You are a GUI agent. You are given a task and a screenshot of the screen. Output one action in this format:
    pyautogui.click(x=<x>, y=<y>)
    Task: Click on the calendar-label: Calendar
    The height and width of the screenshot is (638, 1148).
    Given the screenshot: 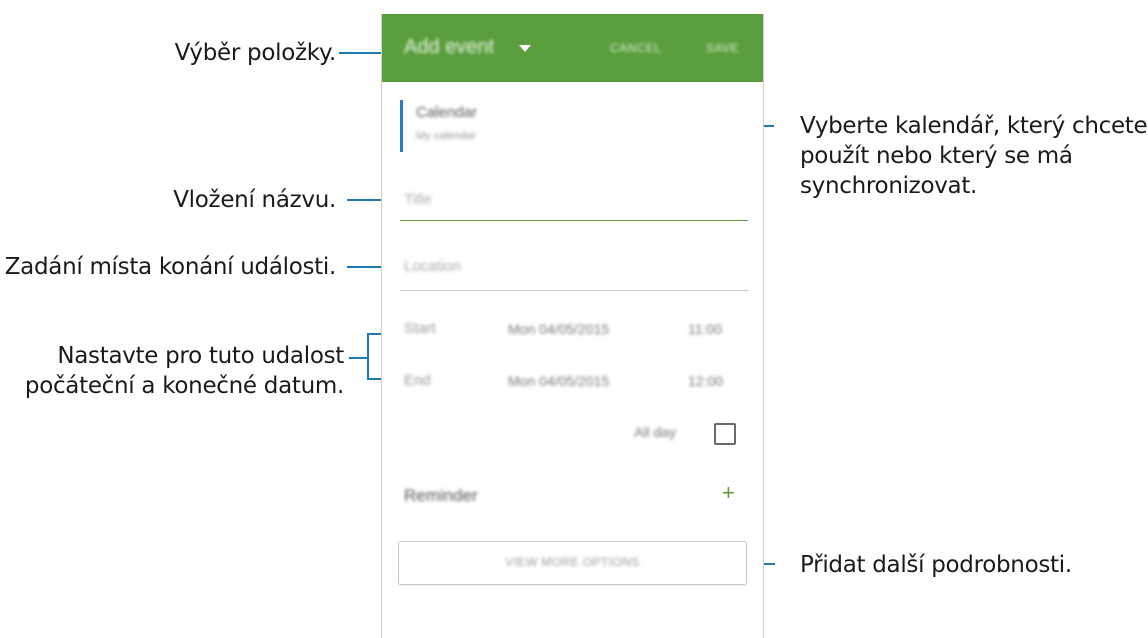 What is the action you would take?
    pyautogui.click(x=446, y=112)
    